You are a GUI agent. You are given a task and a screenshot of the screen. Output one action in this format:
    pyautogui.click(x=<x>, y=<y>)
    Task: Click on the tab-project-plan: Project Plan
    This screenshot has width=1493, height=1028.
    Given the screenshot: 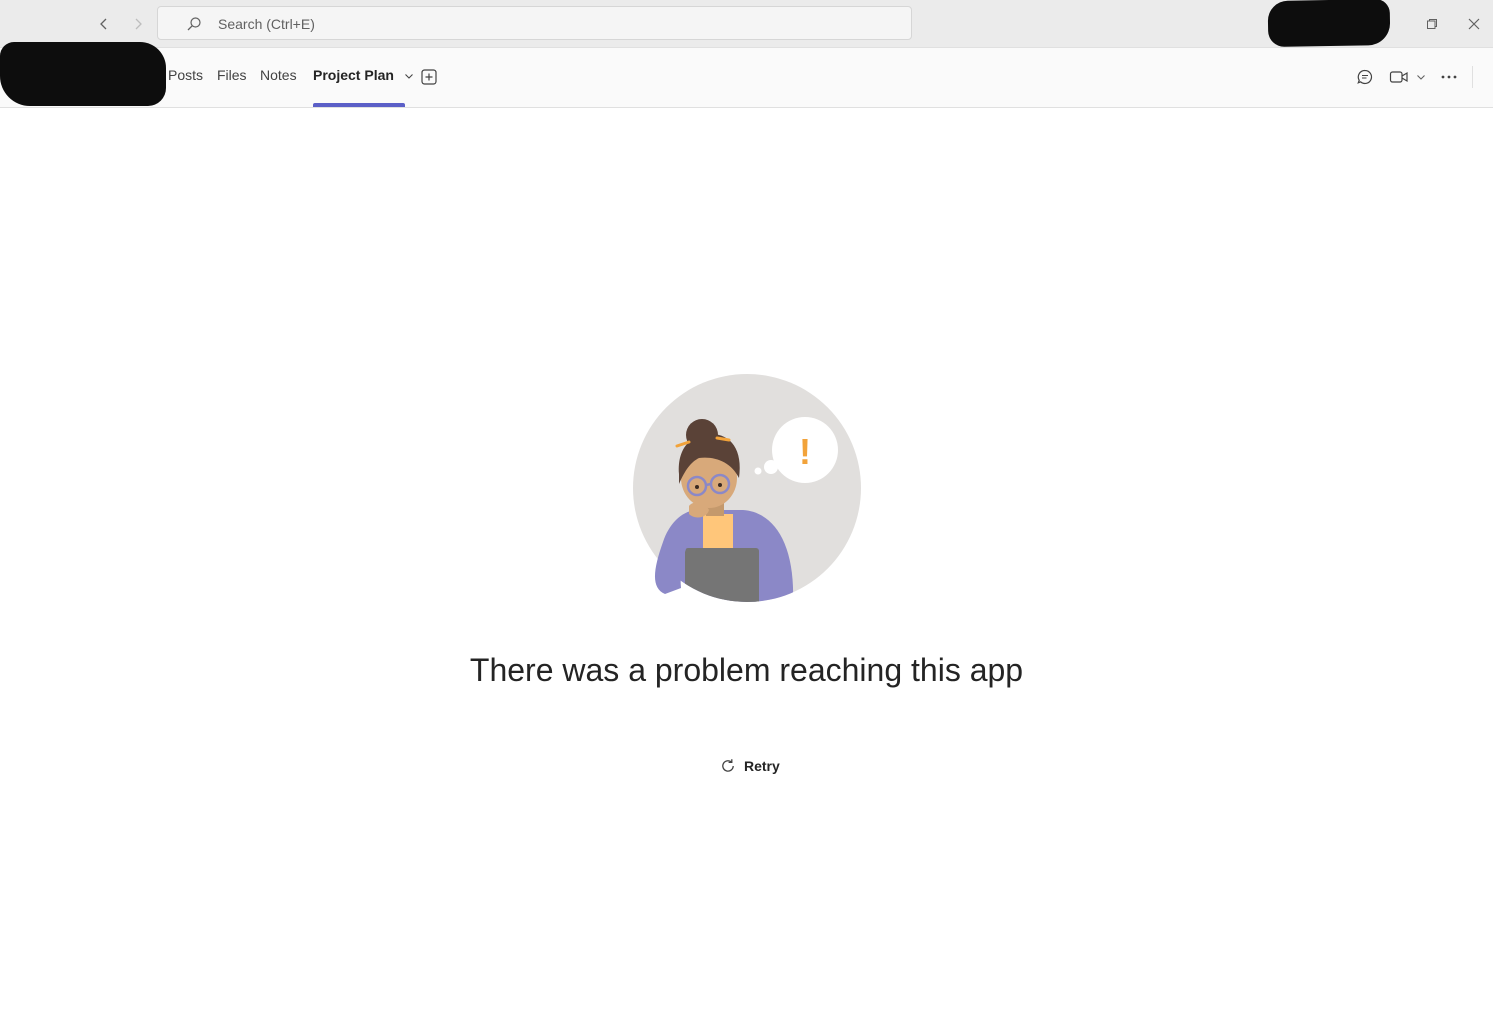 What is the action you would take?
    pyautogui.click(x=363, y=78)
    